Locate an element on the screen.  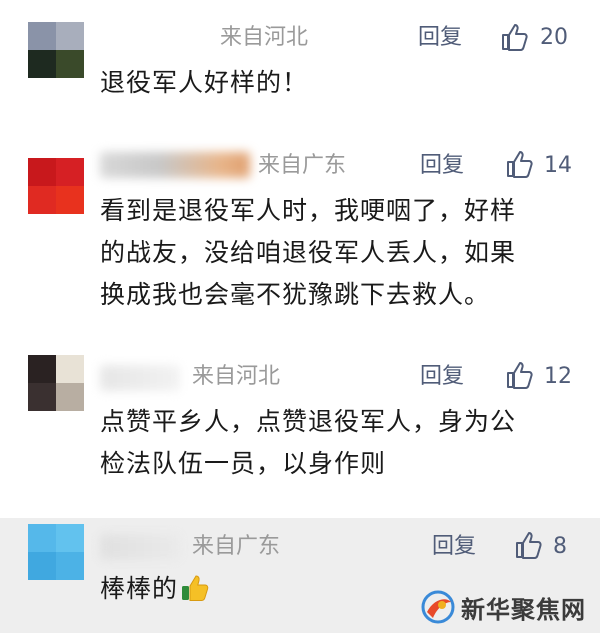
watermark: 新华聚焦网 is located at coordinates (503, 607).